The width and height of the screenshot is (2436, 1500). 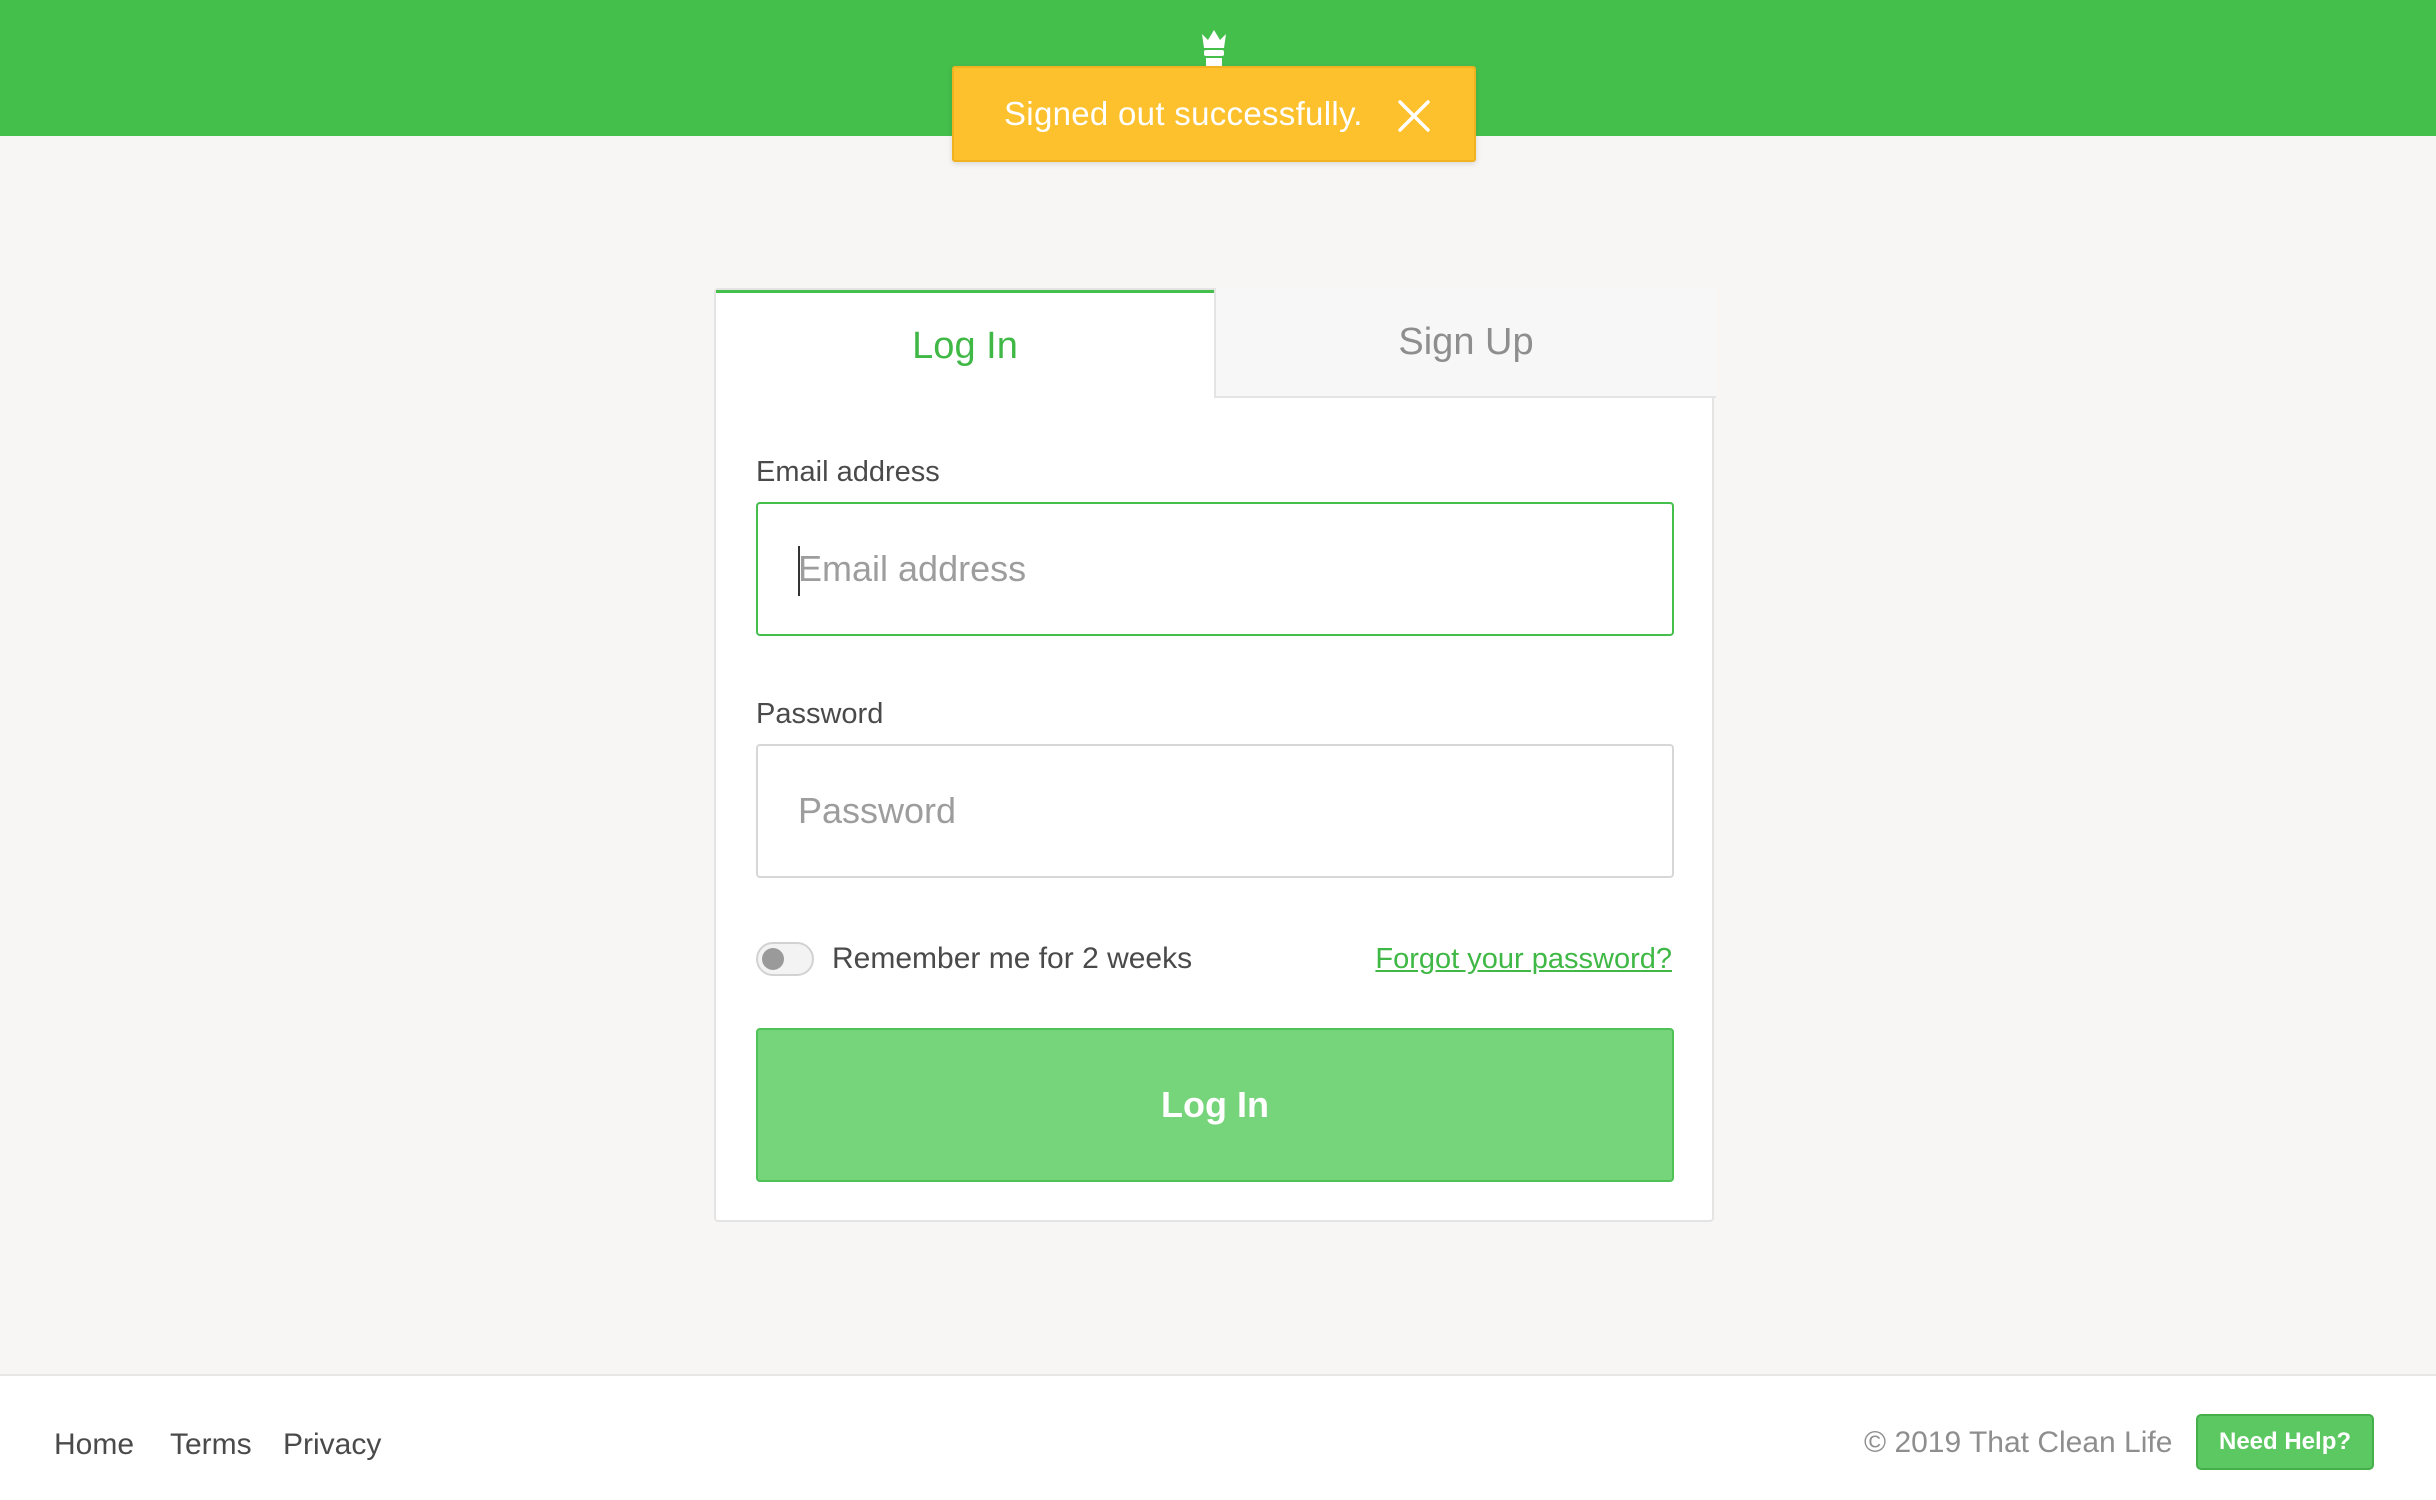 I want to click on email-input, so click(x=1215, y=569).